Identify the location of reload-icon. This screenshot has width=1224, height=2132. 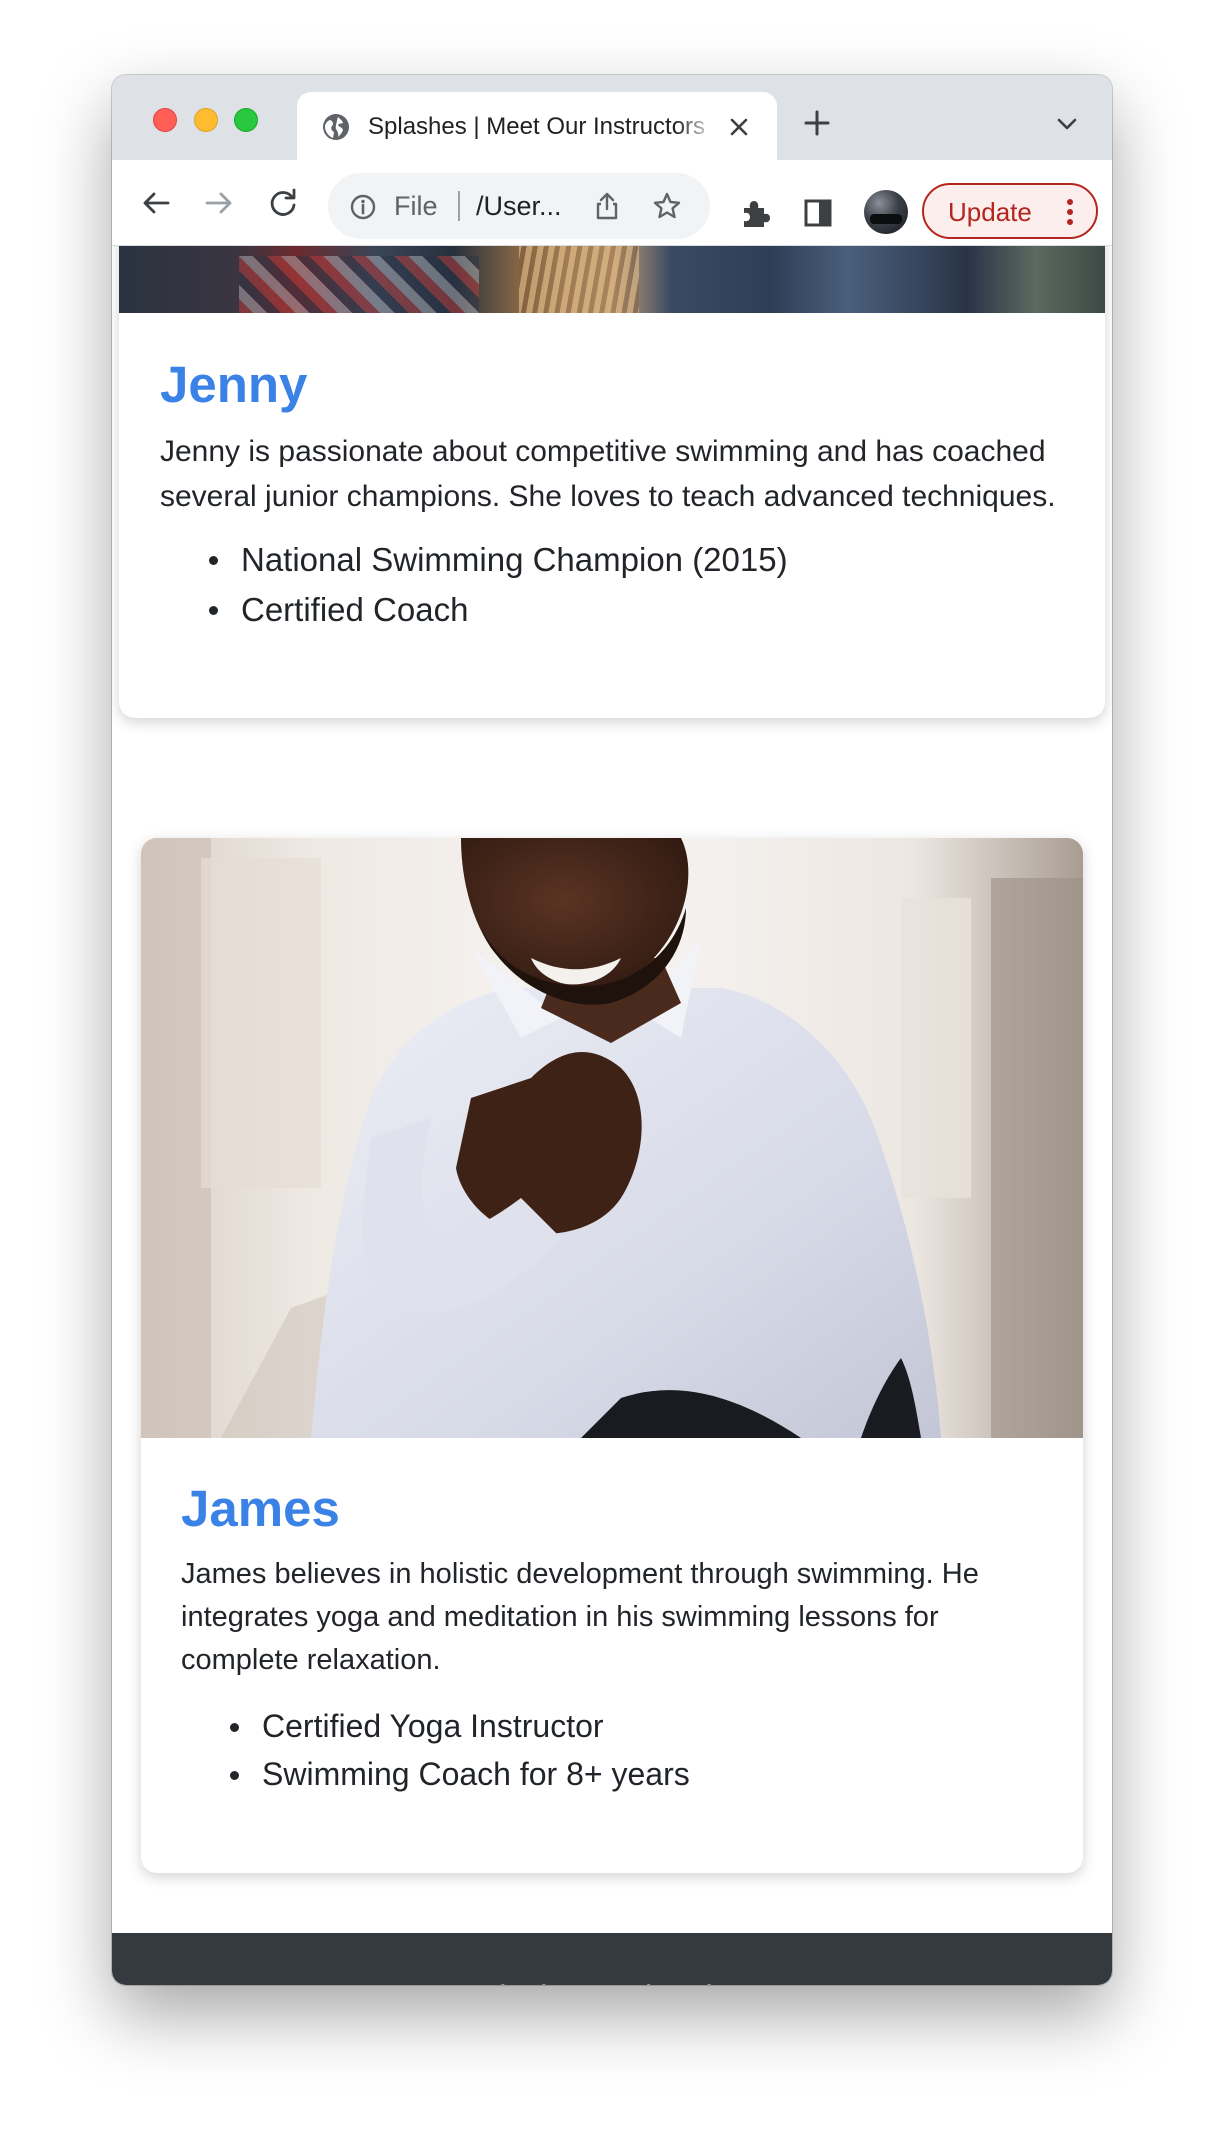
(283, 203).